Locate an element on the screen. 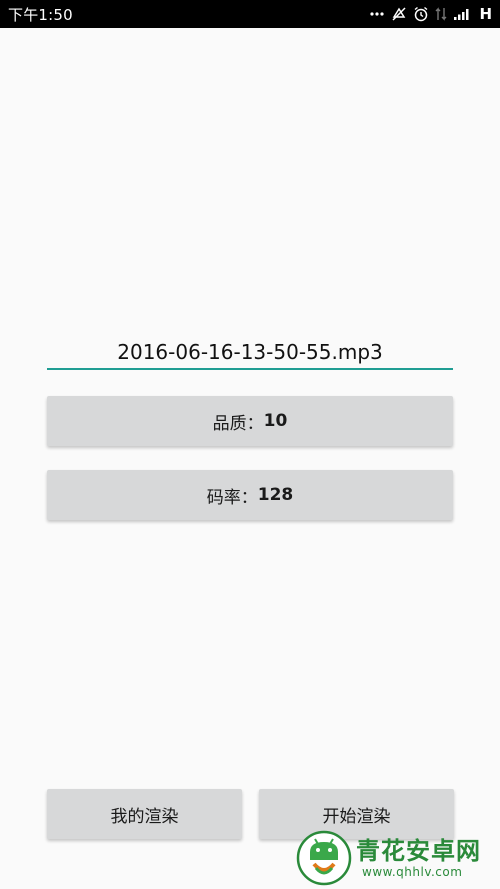  alarm-icon is located at coordinates (421, 14).